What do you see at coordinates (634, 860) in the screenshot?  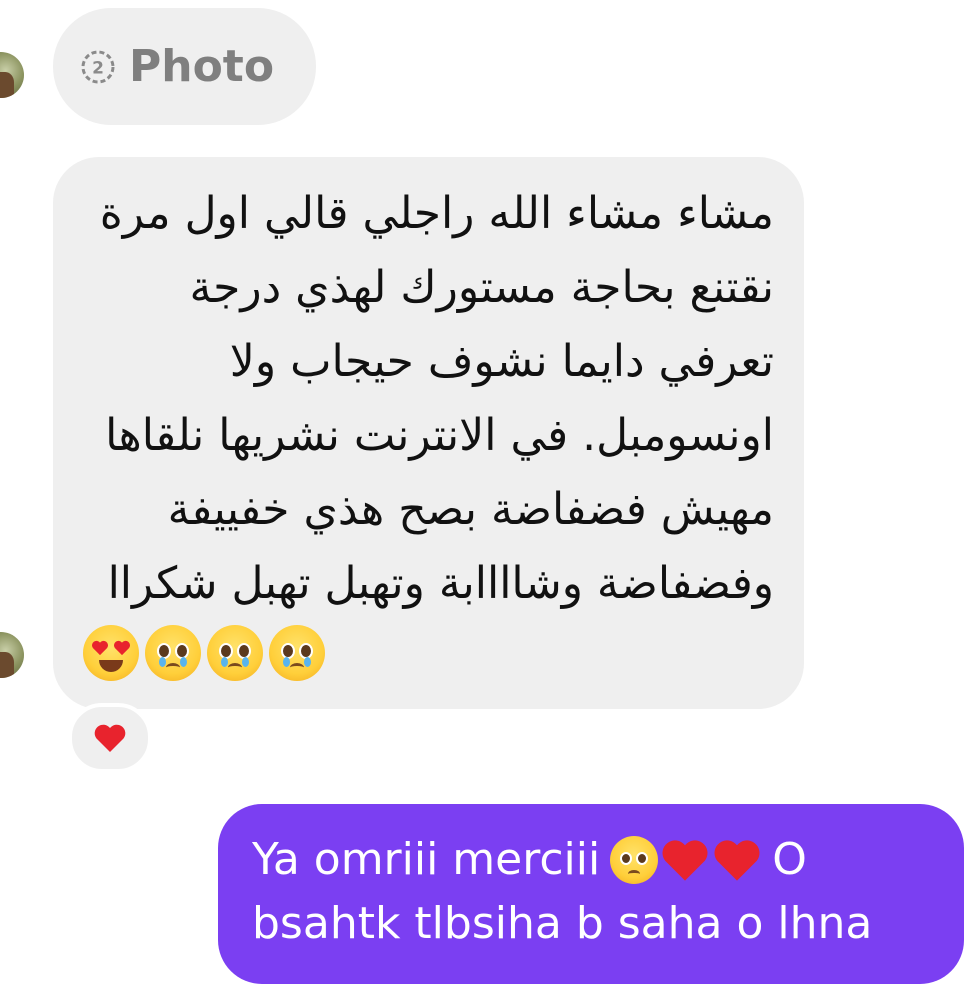 I see `pleading-face-emoji` at bounding box center [634, 860].